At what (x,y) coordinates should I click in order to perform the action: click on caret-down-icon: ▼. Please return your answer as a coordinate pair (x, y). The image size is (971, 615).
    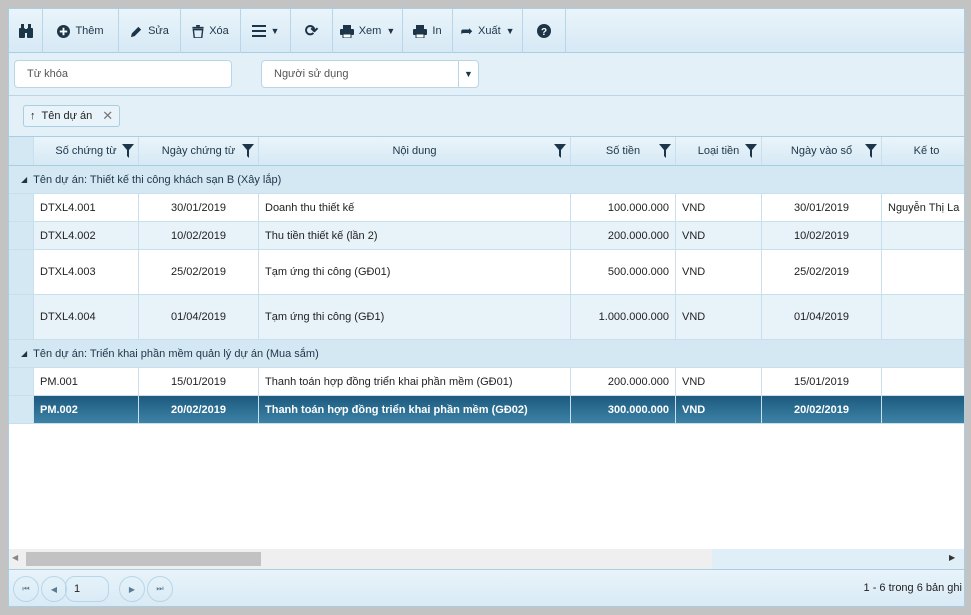
    Looking at the image, I should click on (468, 74).